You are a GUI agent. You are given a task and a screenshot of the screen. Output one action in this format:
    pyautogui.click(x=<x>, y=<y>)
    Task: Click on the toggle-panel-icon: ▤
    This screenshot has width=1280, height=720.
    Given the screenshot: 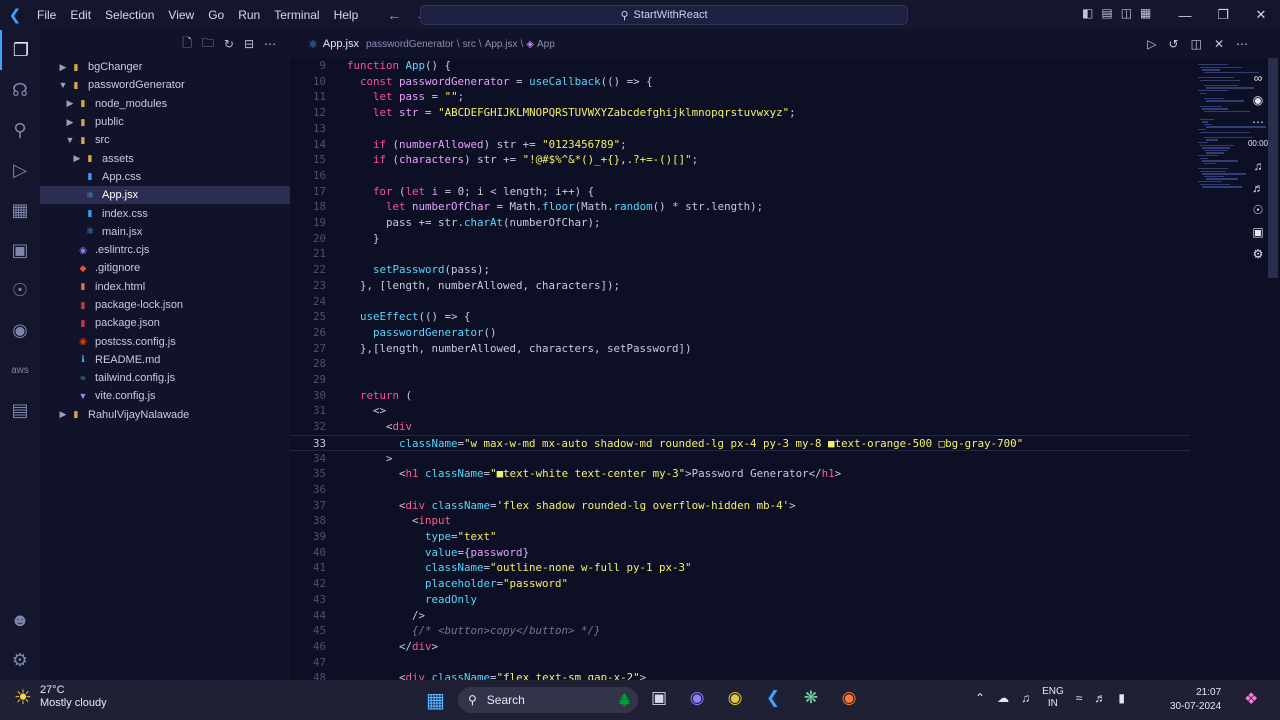 What is the action you would take?
    pyautogui.click(x=1106, y=13)
    